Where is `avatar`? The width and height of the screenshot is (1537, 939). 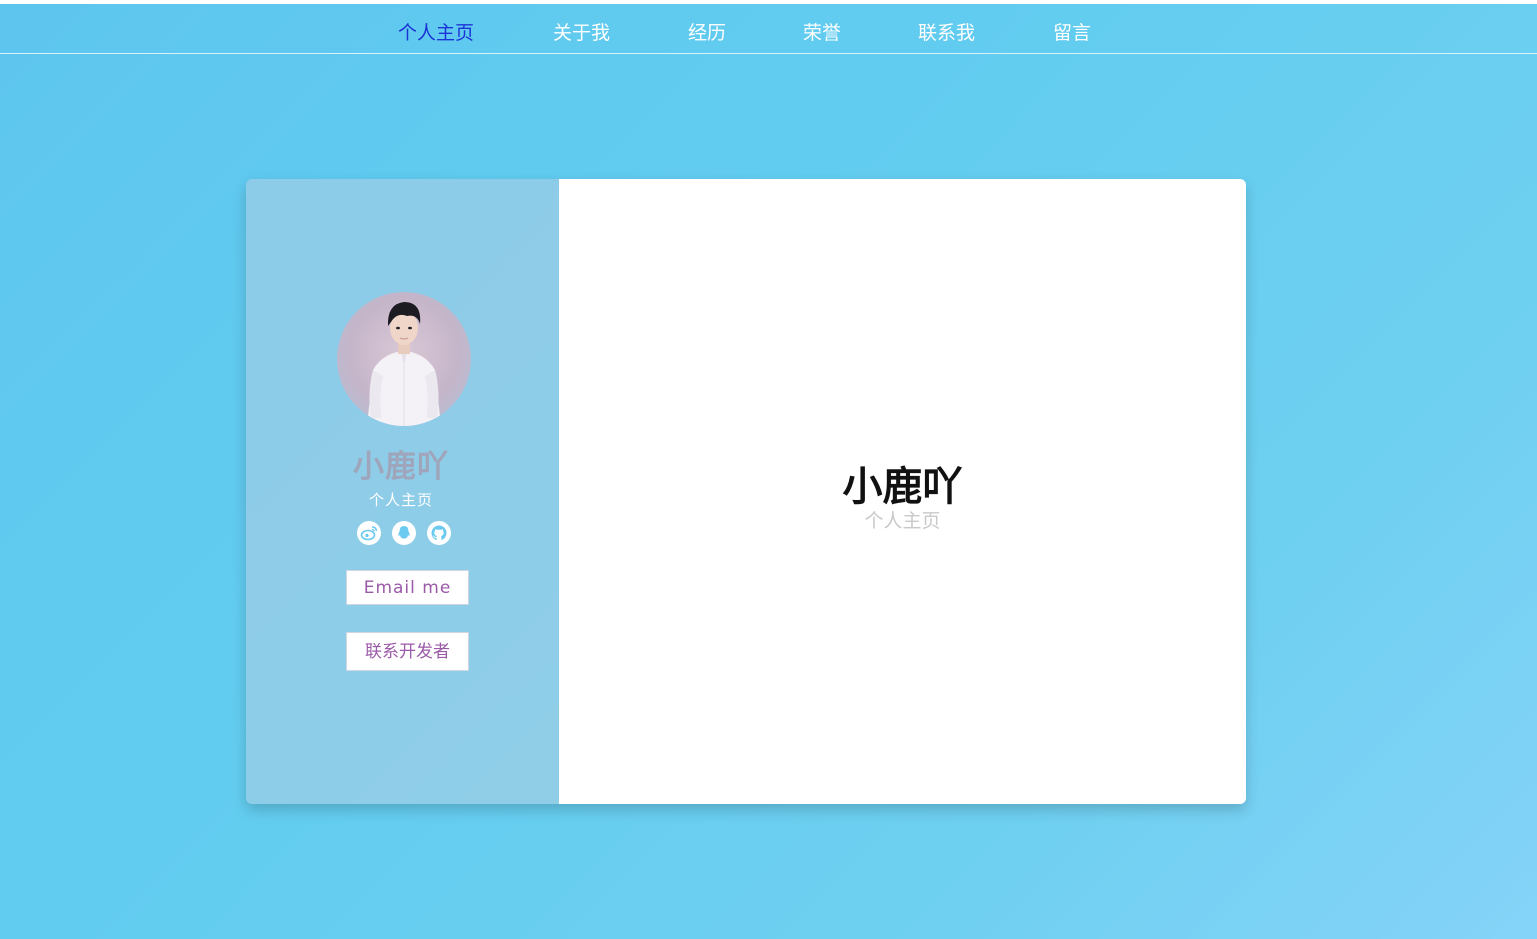
avatar is located at coordinates (404, 359).